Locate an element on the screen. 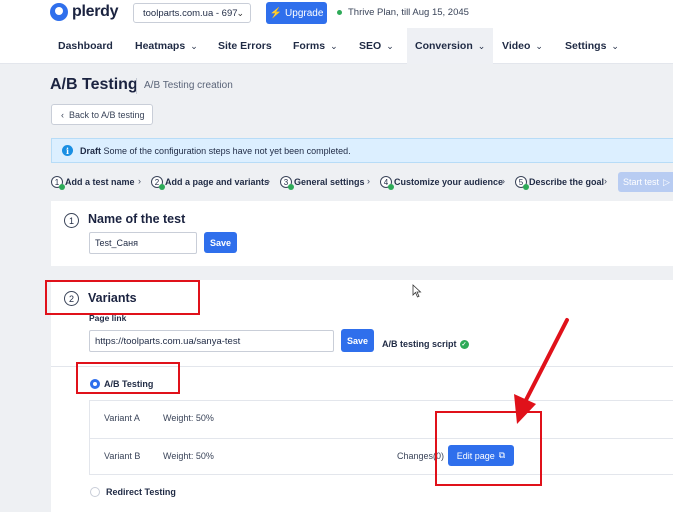  mouse-cursor-icon is located at coordinates (417, 291).